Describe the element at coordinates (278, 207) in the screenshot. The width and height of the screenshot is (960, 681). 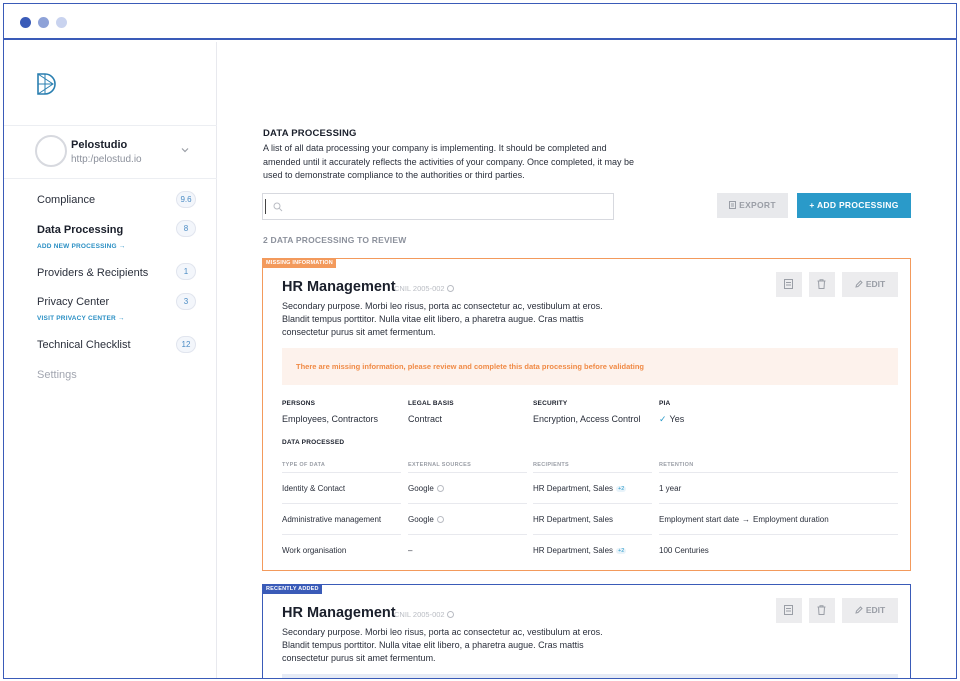
I see `search-icon` at that location.